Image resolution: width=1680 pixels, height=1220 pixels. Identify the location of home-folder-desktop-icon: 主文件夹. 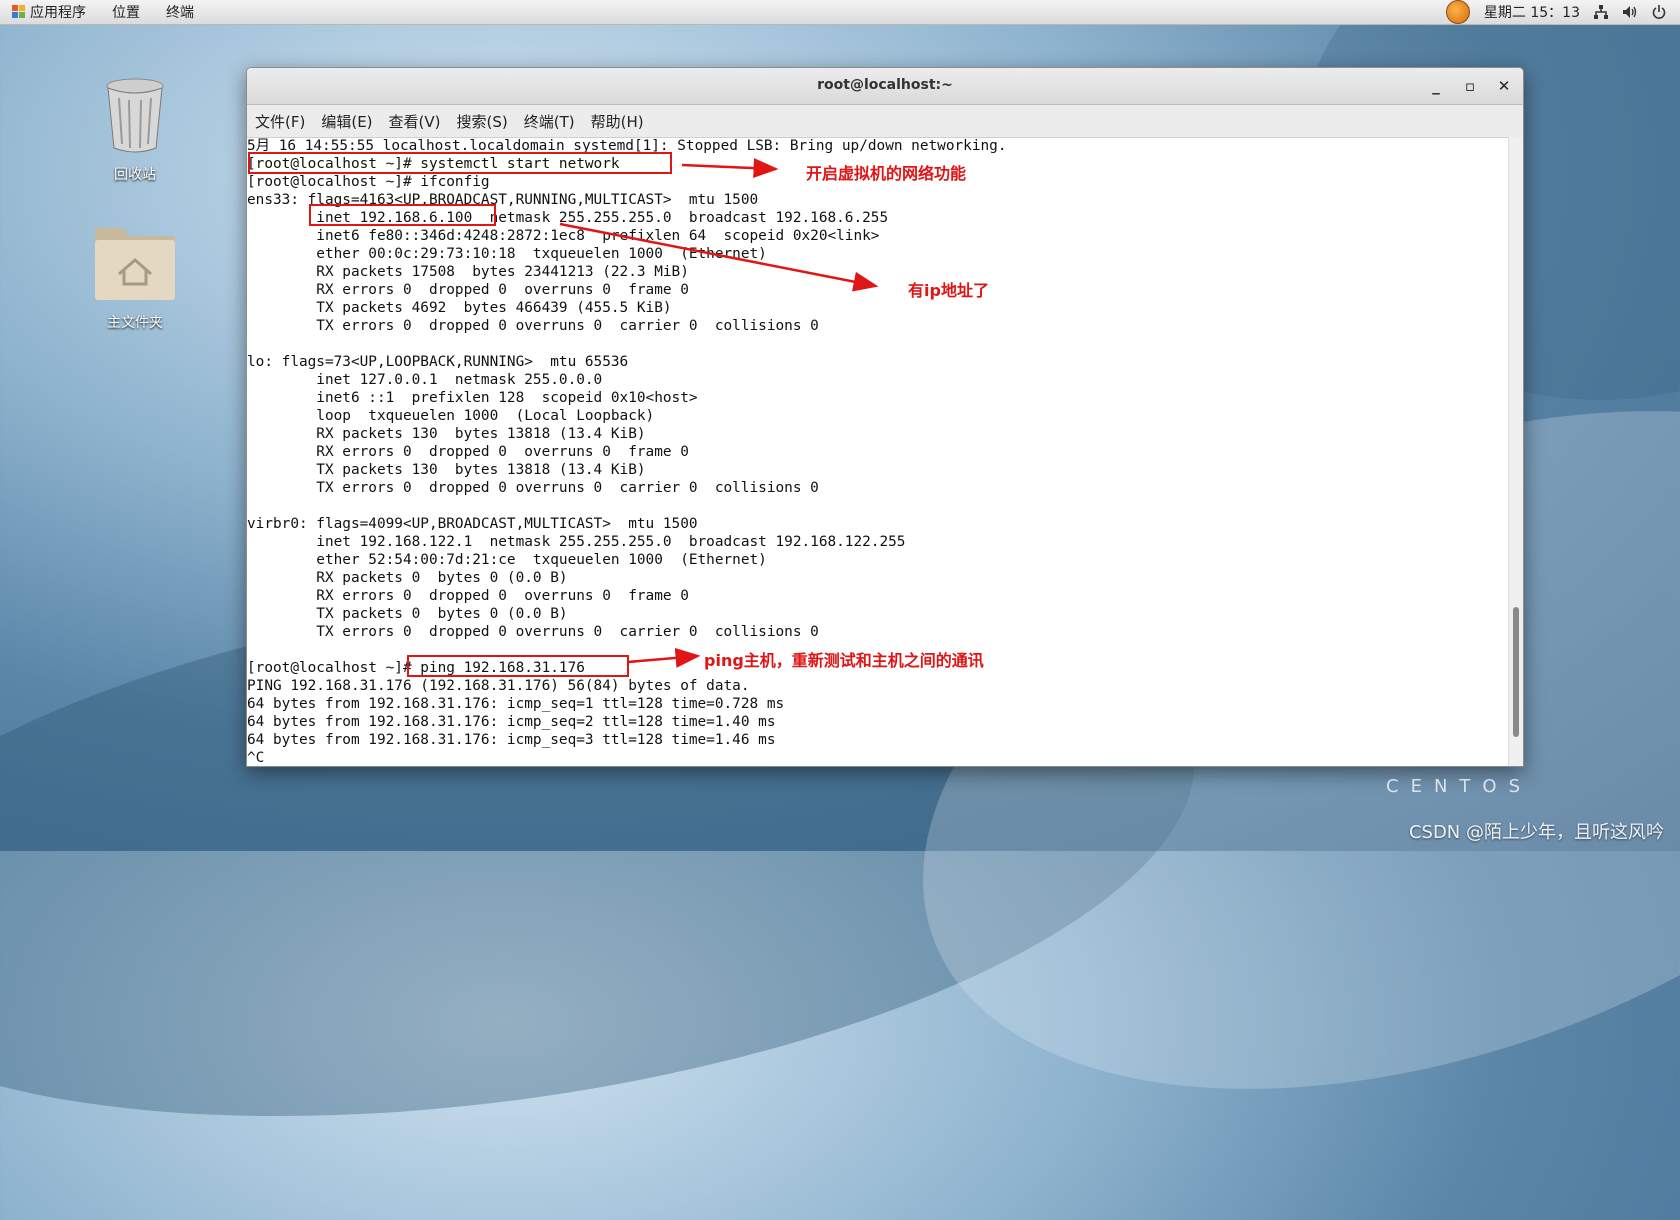
(135, 277).